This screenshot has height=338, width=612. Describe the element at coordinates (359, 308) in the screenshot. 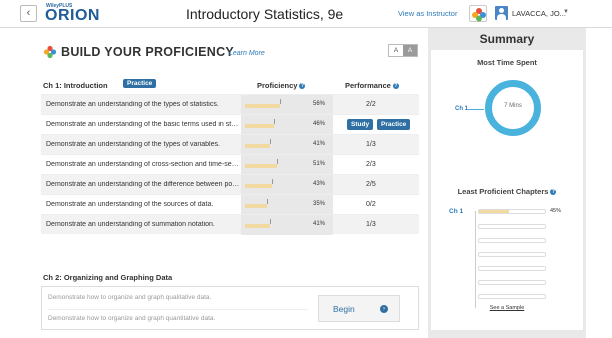

I see `begin-button: Begin ›` at that location.